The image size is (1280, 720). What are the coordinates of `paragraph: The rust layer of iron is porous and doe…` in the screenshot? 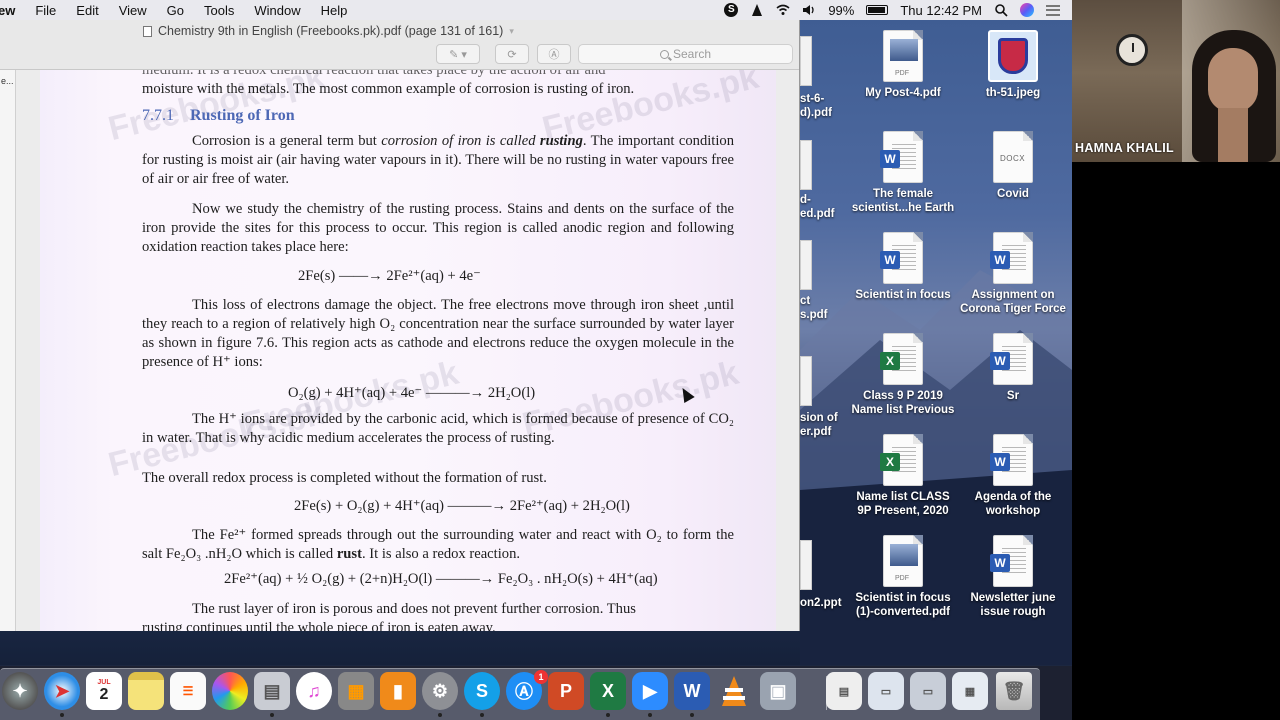 It's located at (389, 616).